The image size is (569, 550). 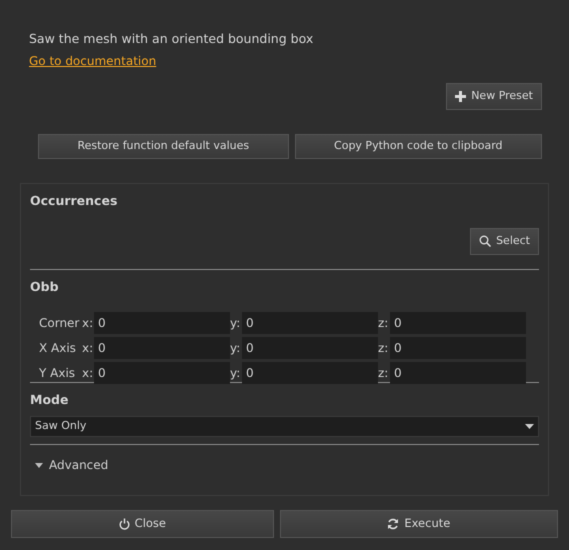 I want to click on close-button: Close, so click(x=142, y=524).